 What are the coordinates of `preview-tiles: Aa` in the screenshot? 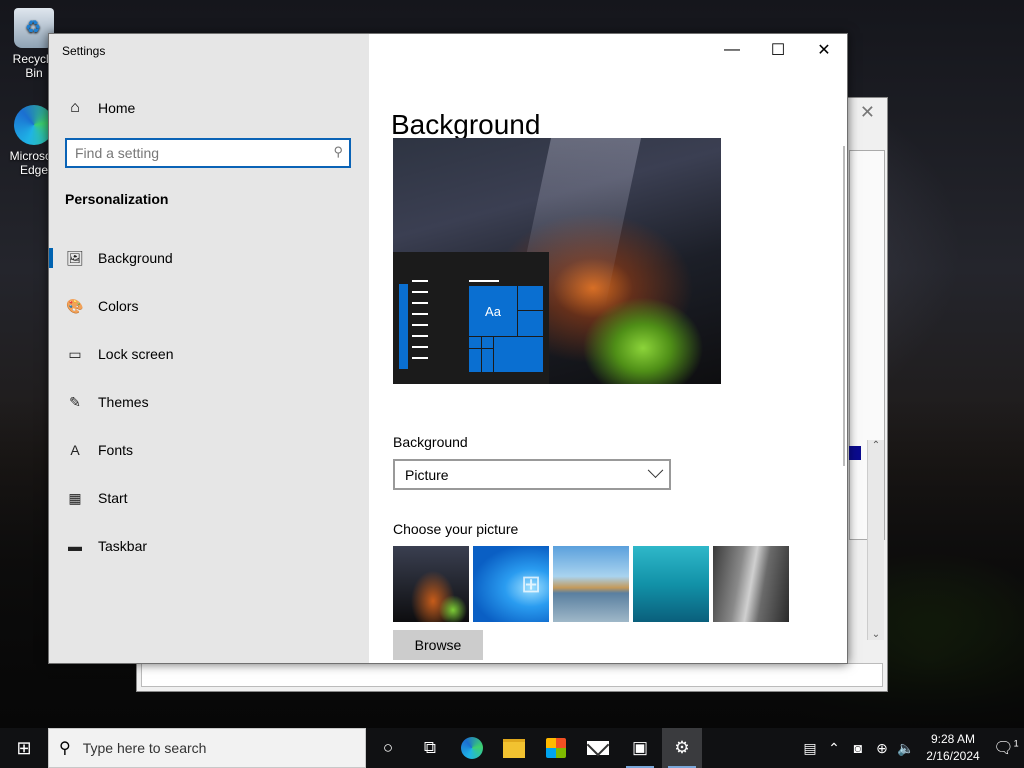 It's located at (506, 329).